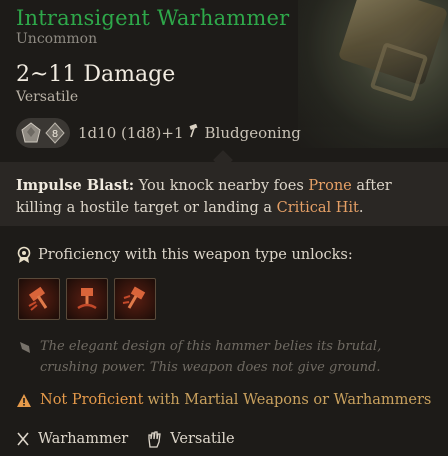  I want to click on crossed-weapons-icon, so click(23, 439).